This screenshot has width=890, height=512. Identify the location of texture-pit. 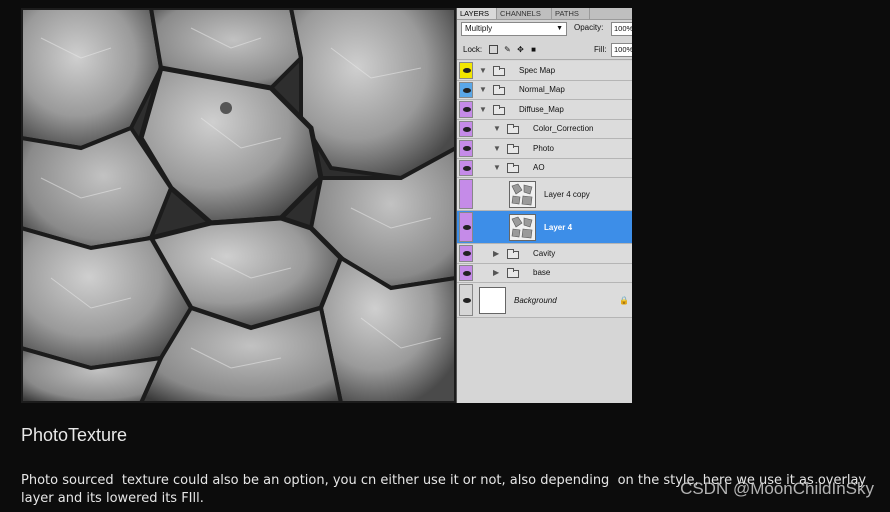
(226, 108).